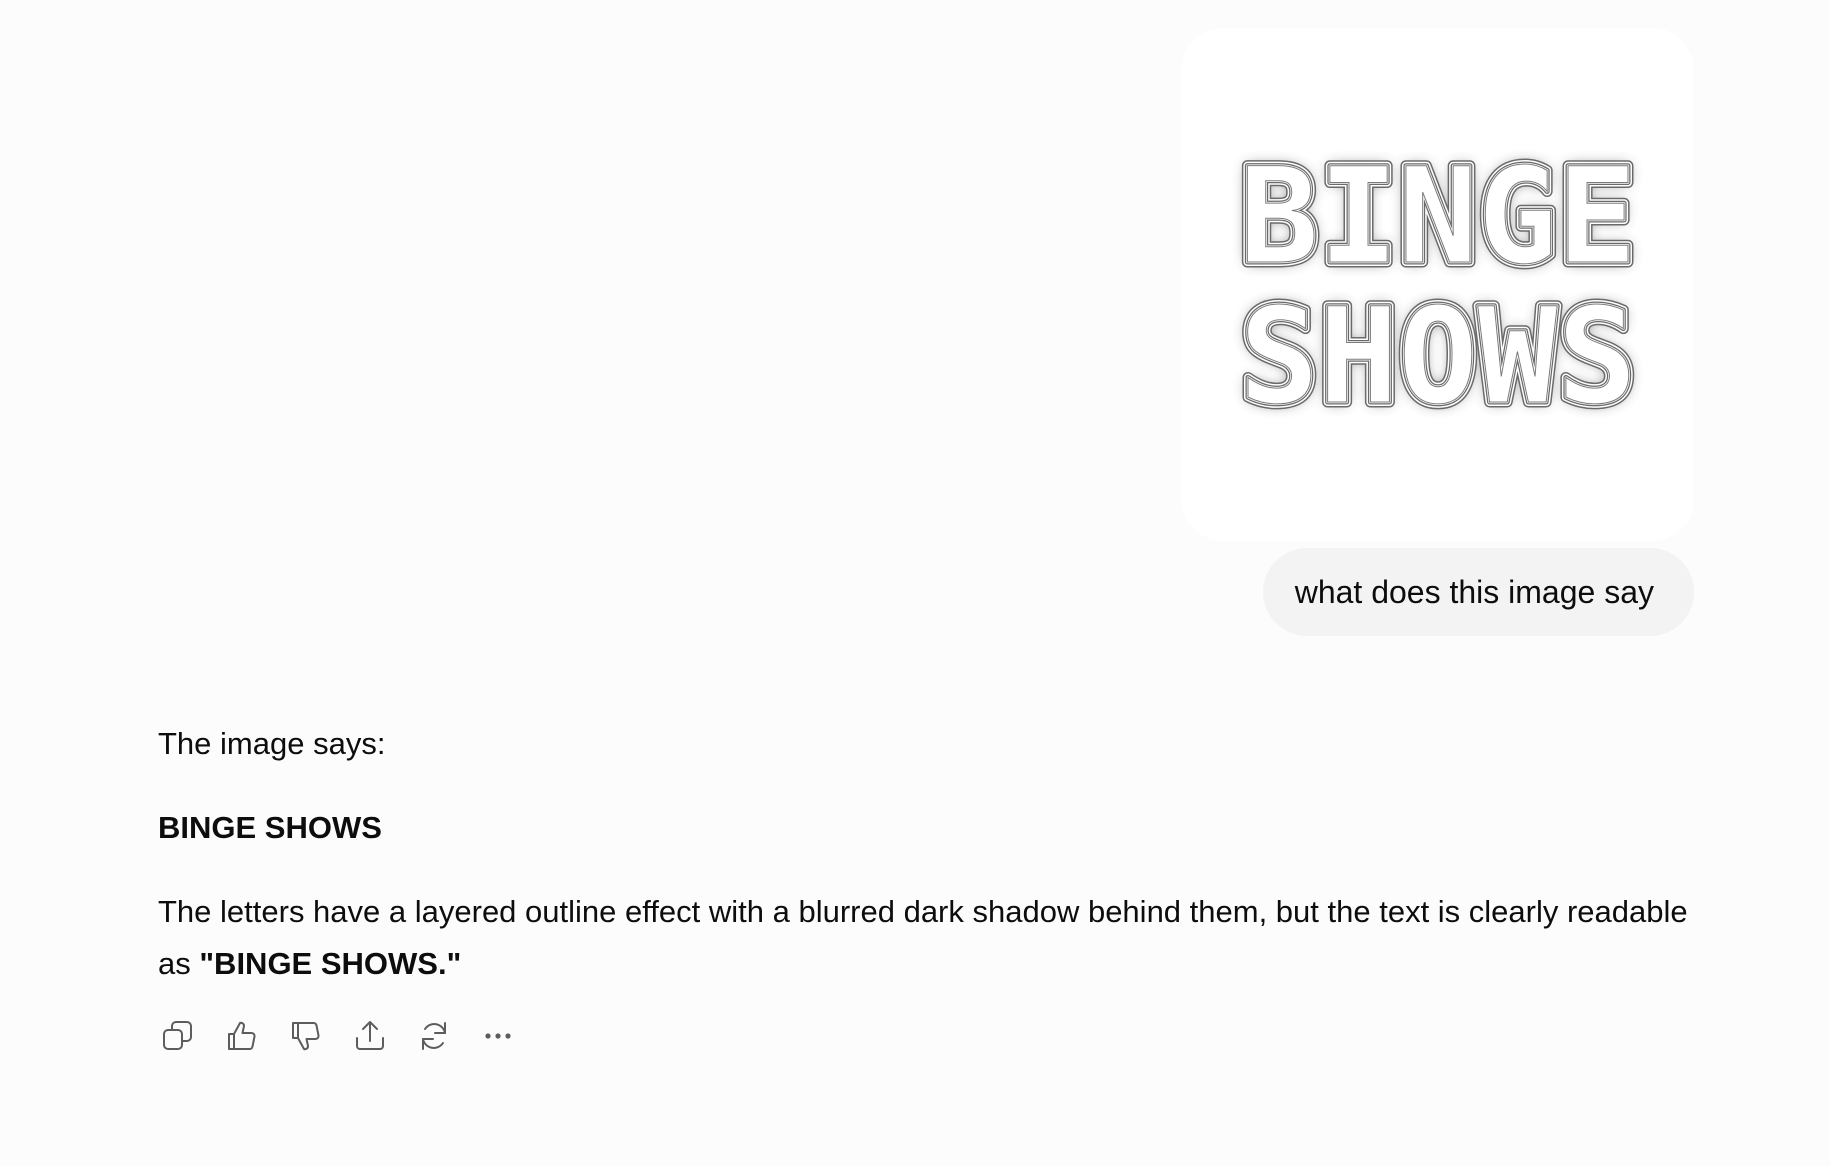  I want to click on share-button, so click(370, 1036).